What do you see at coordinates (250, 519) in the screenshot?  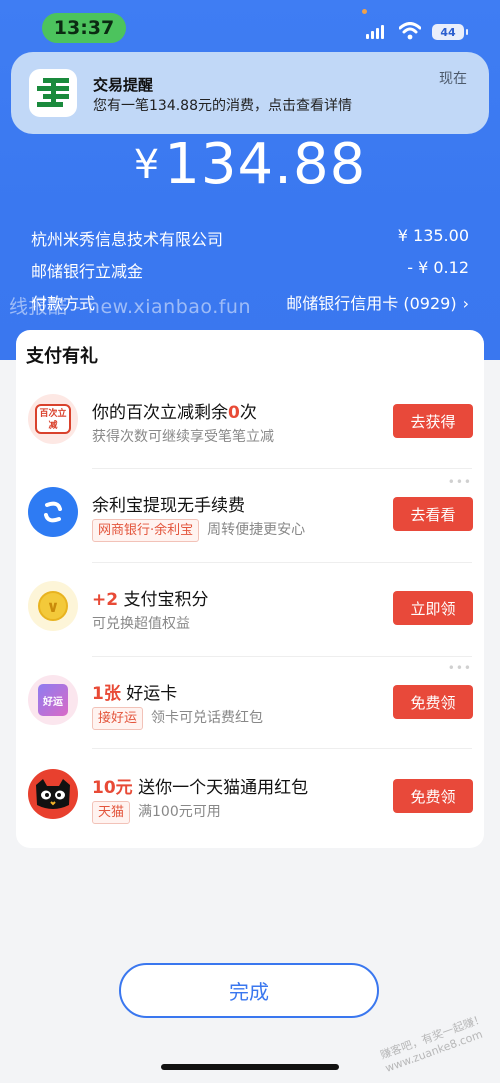 I see `reward-item: 余利宝提现无手续费 网商银行·余利宝 周转便捷更安心 去看看` at bounding box center [250, 519].